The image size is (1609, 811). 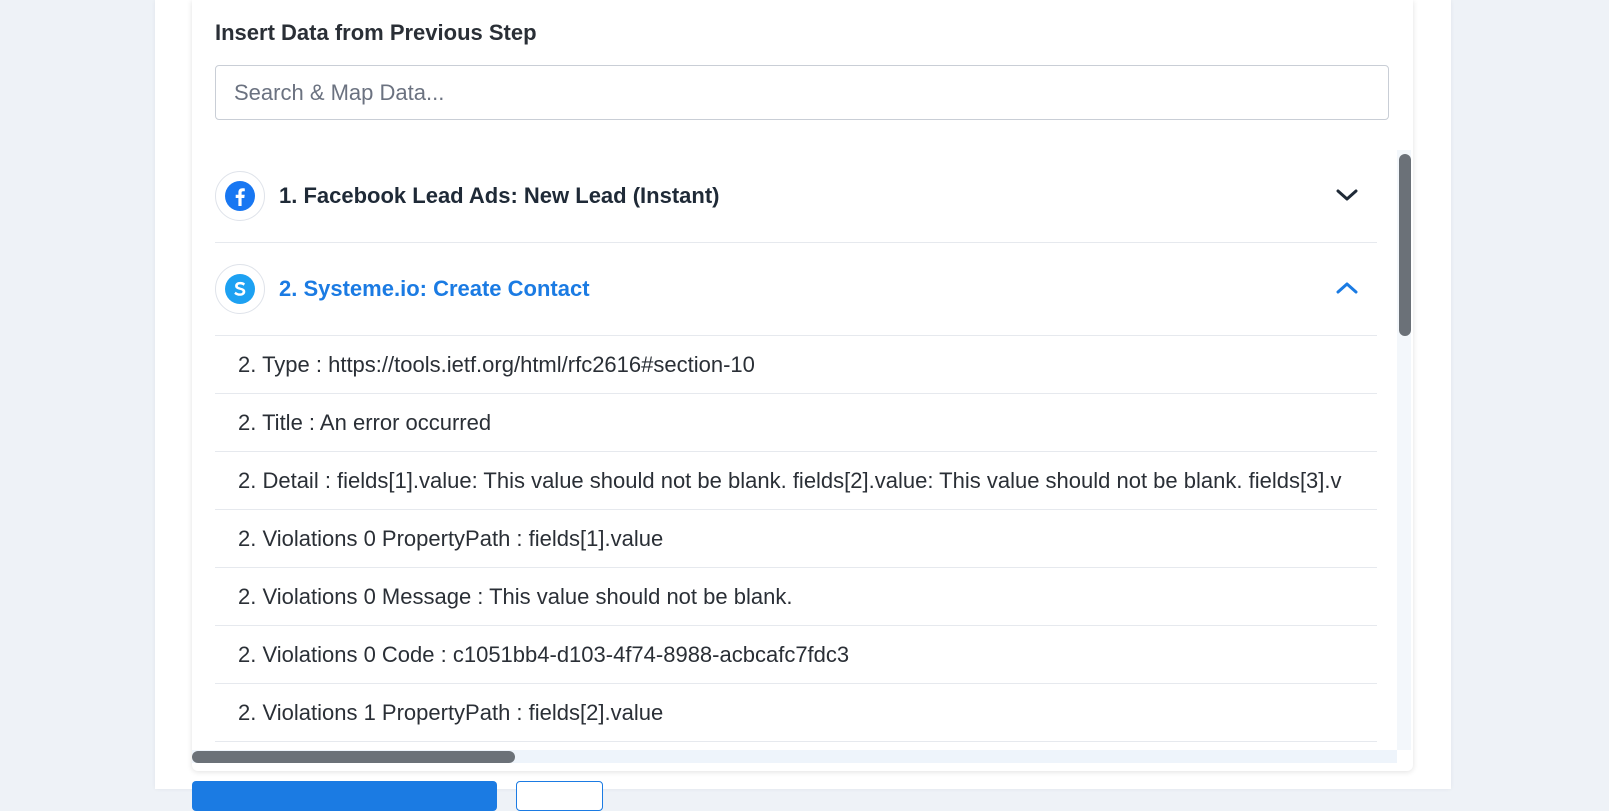 I want to click on primary-button, so click(x=344, y=796).